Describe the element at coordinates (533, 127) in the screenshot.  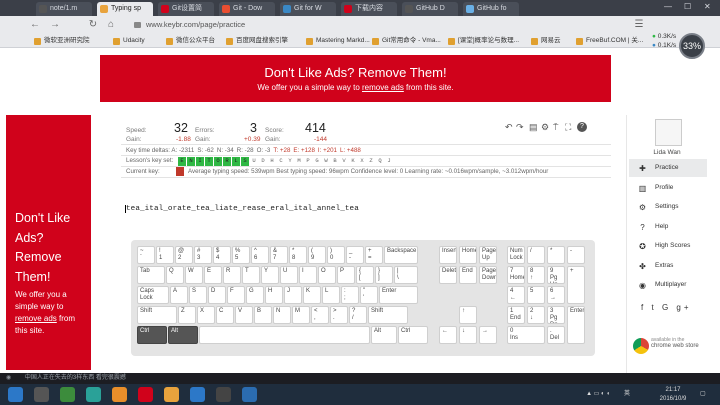
I see `keyboard-icon: ▤` at that location.